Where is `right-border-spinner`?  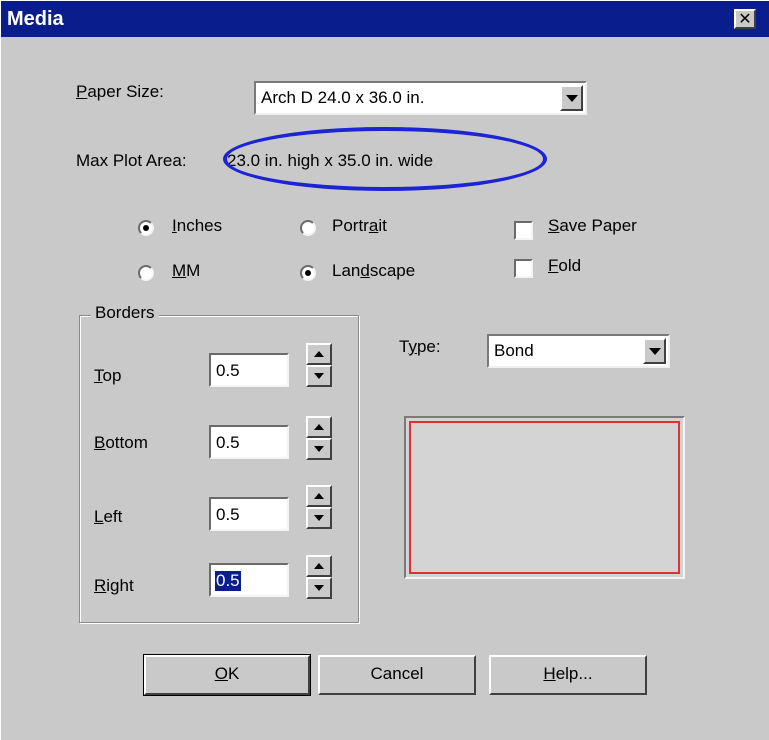 right-border-spinner is located at coordinates (319, 577).